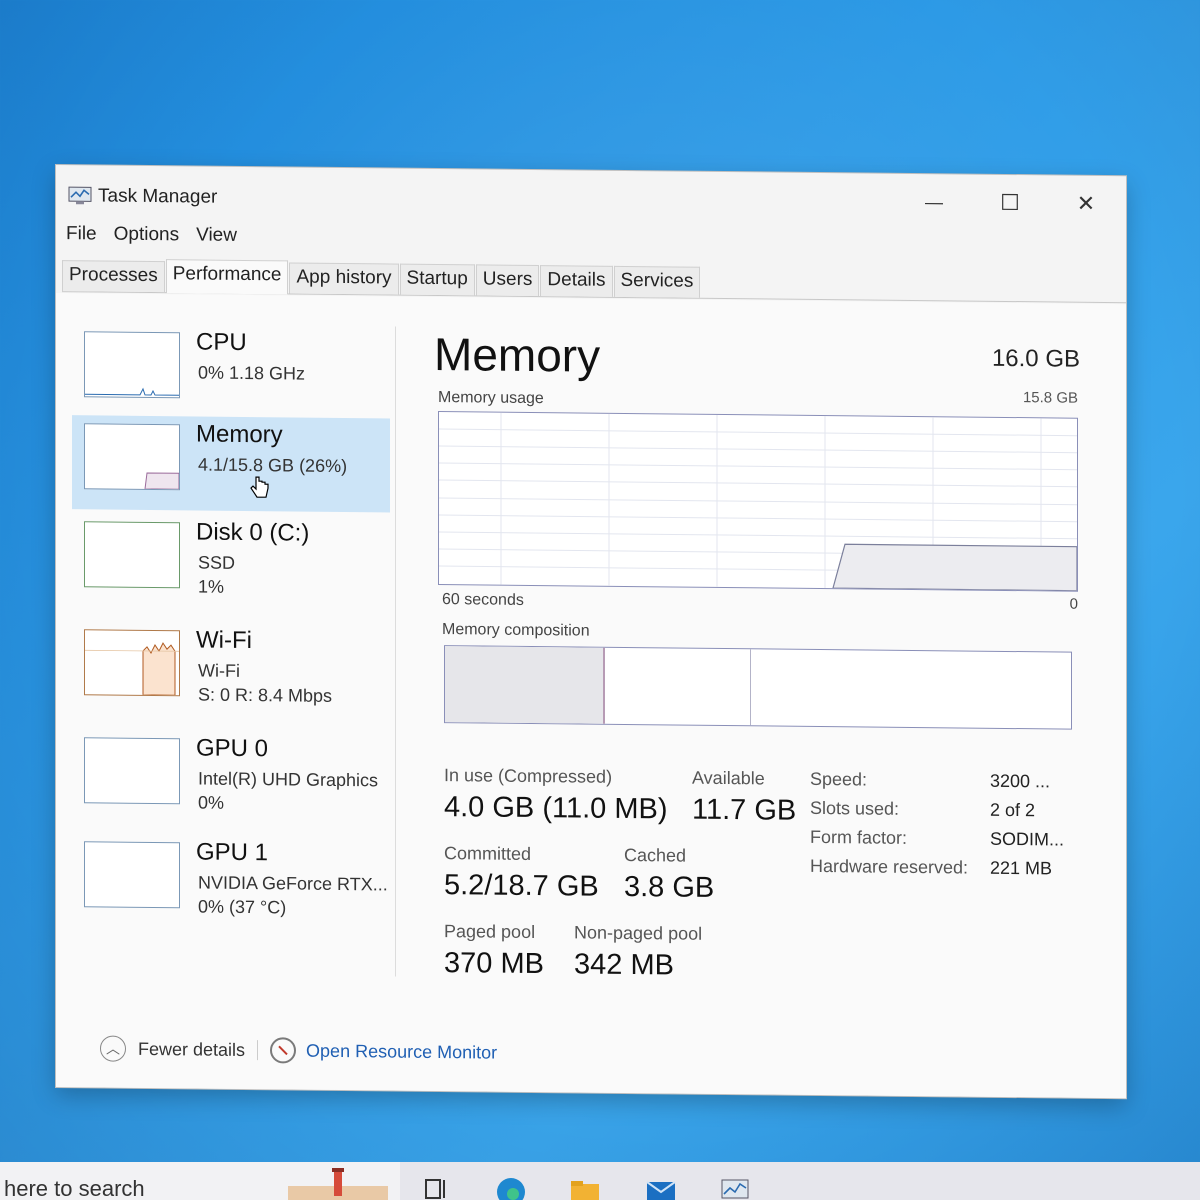 The height and width of the screenshot is (1200, 1200). I want to click on composition-in-use, so click(525, 685).